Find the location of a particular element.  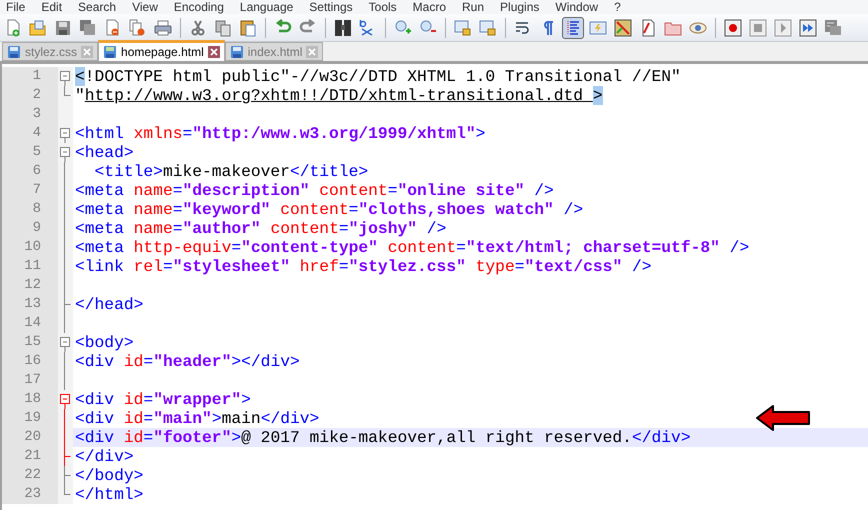

map-icon is located at coordinates (623, 27).